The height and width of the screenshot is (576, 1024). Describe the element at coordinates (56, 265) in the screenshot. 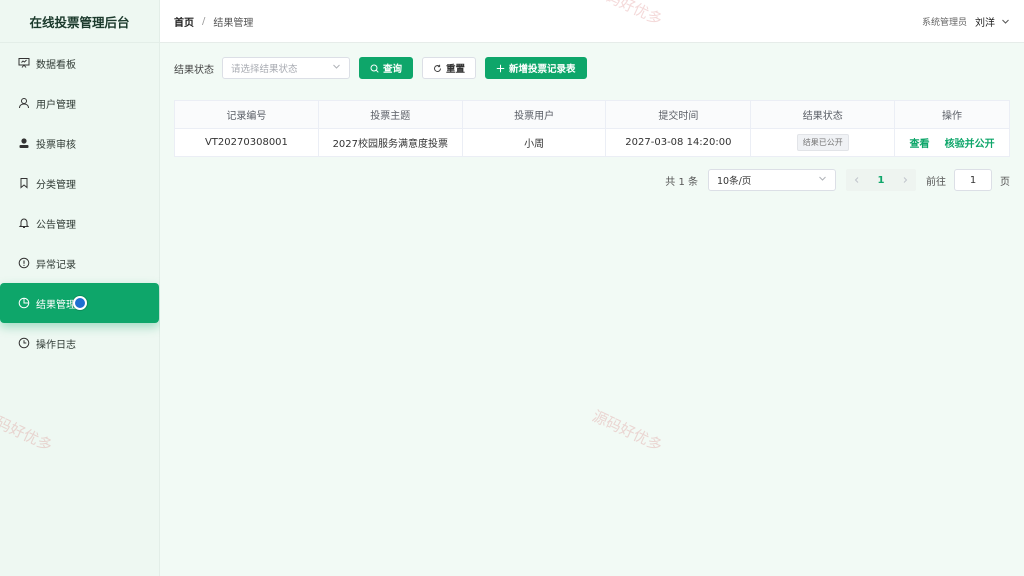

I see `sidebar-item-label: 异常记录` at that location.